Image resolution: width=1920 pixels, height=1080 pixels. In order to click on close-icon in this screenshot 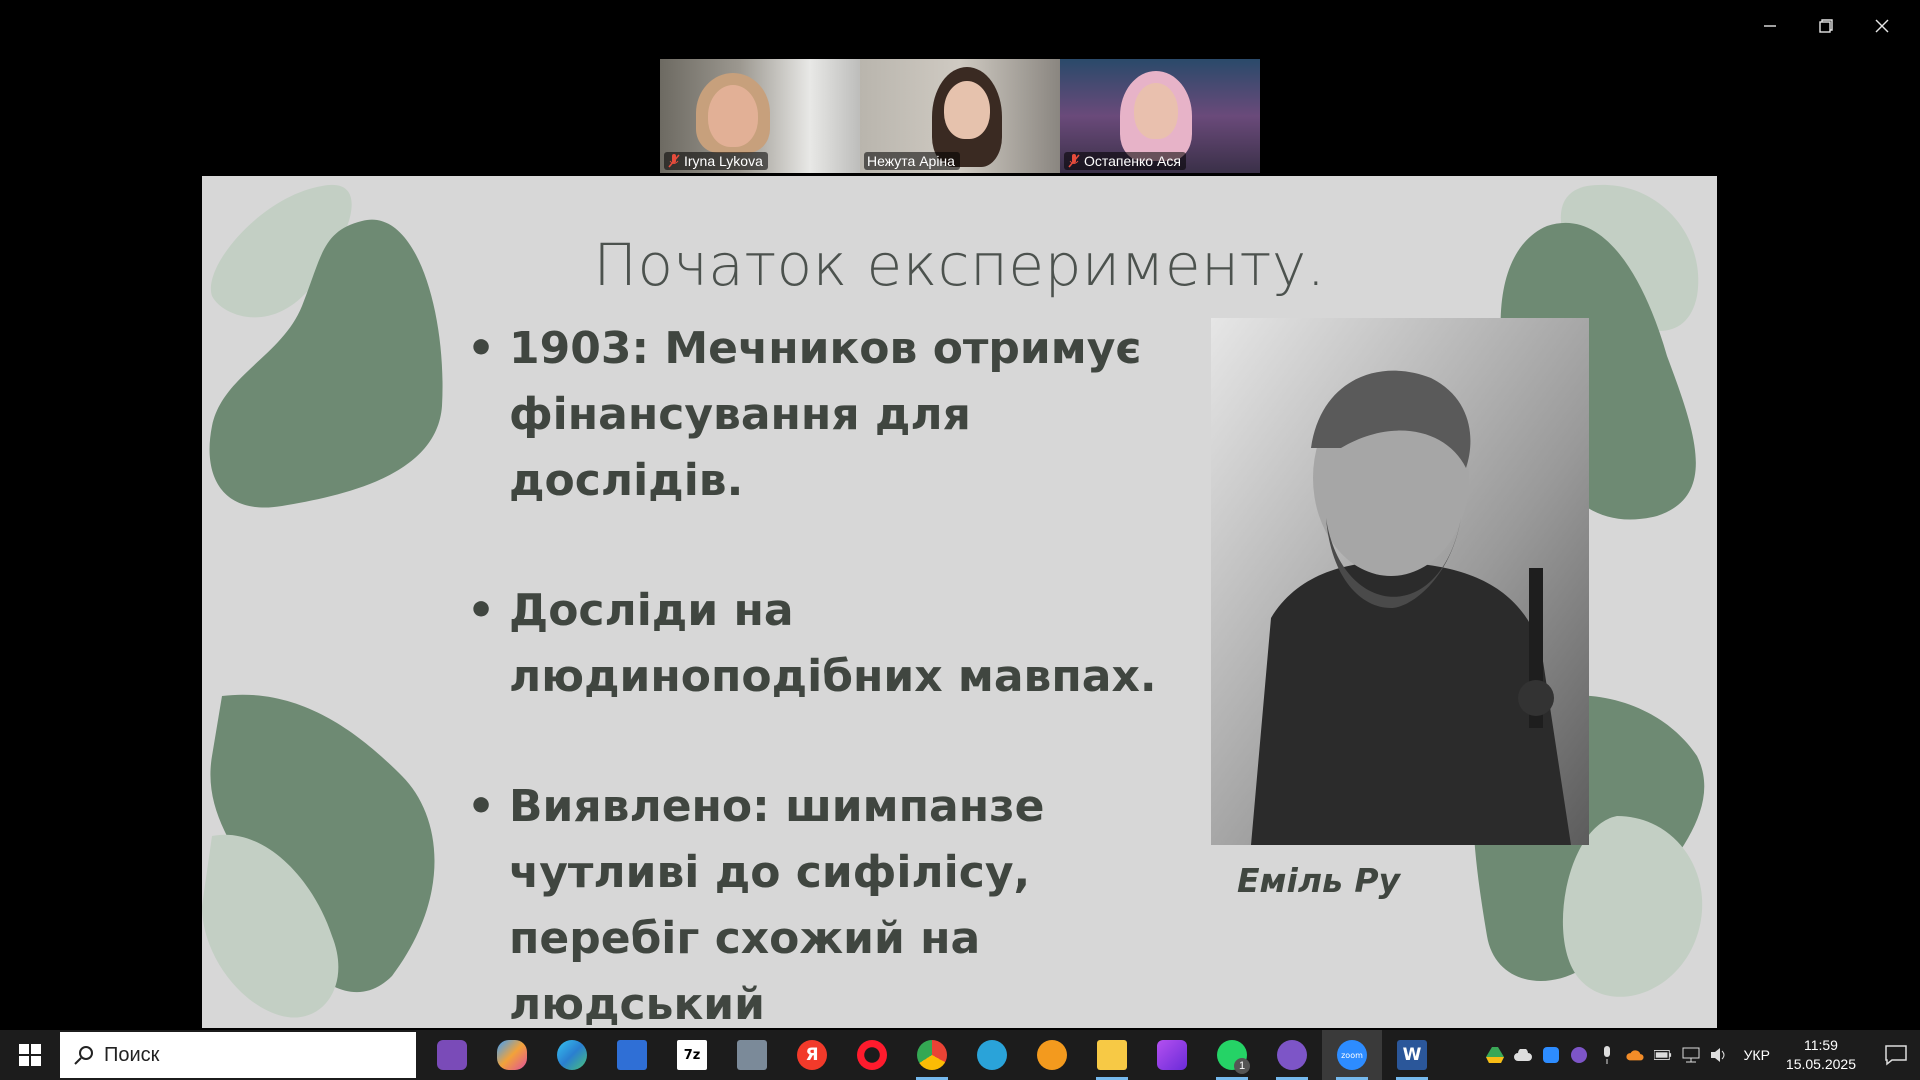, I will do `click(1882, 26)`.